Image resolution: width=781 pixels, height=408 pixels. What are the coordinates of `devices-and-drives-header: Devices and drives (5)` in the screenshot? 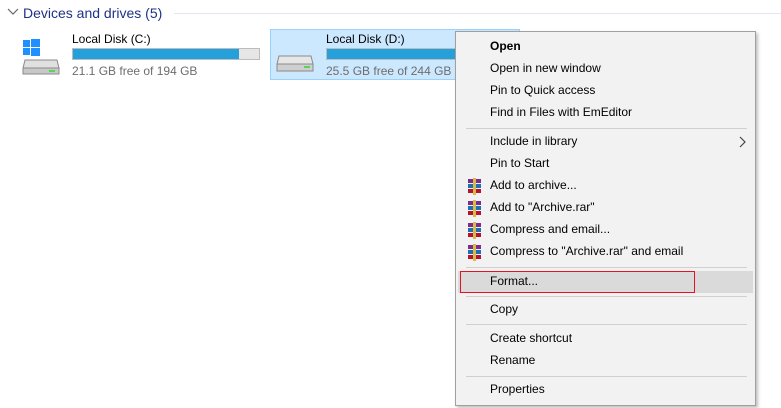 It's located at (392, 14).